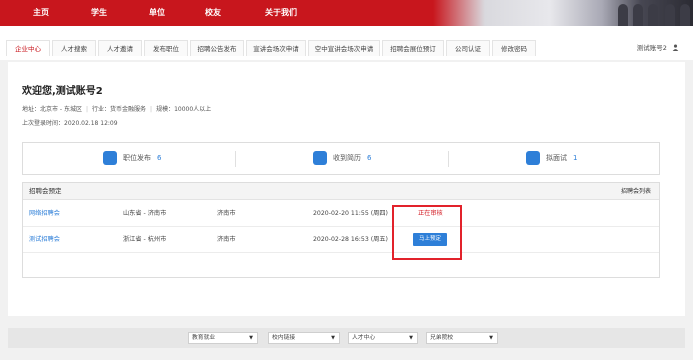 This screenshot has height=360, width=693. What do you see at coordinates (223, 338) in the screenshot?
I see `select-education: 教育就业 ▼` at bounding box center [223, 338].